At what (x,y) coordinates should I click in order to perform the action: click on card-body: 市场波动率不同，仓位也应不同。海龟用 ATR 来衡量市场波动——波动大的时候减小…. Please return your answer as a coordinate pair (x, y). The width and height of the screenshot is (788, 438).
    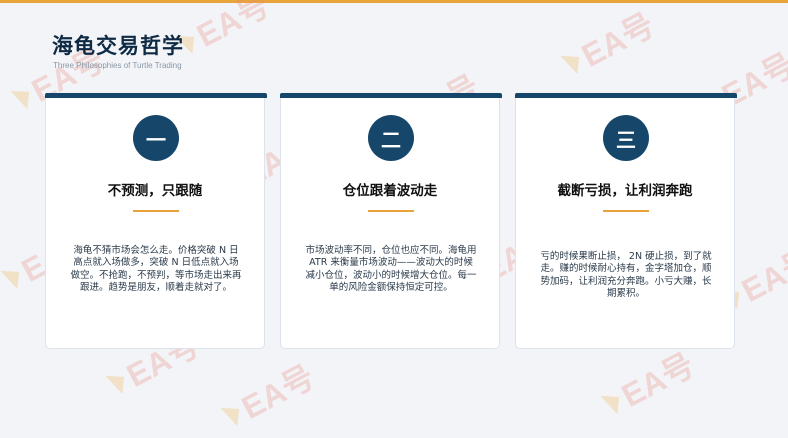
    Looking at the image, I should click on (391, 269).